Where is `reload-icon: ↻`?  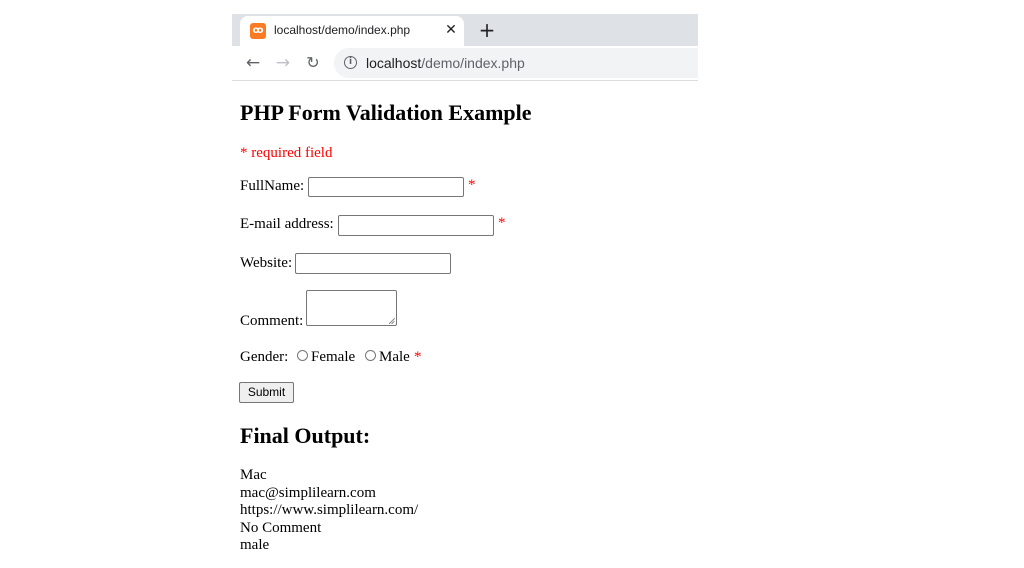 reload-icon: ↻ is located at coordinates (313, 63).